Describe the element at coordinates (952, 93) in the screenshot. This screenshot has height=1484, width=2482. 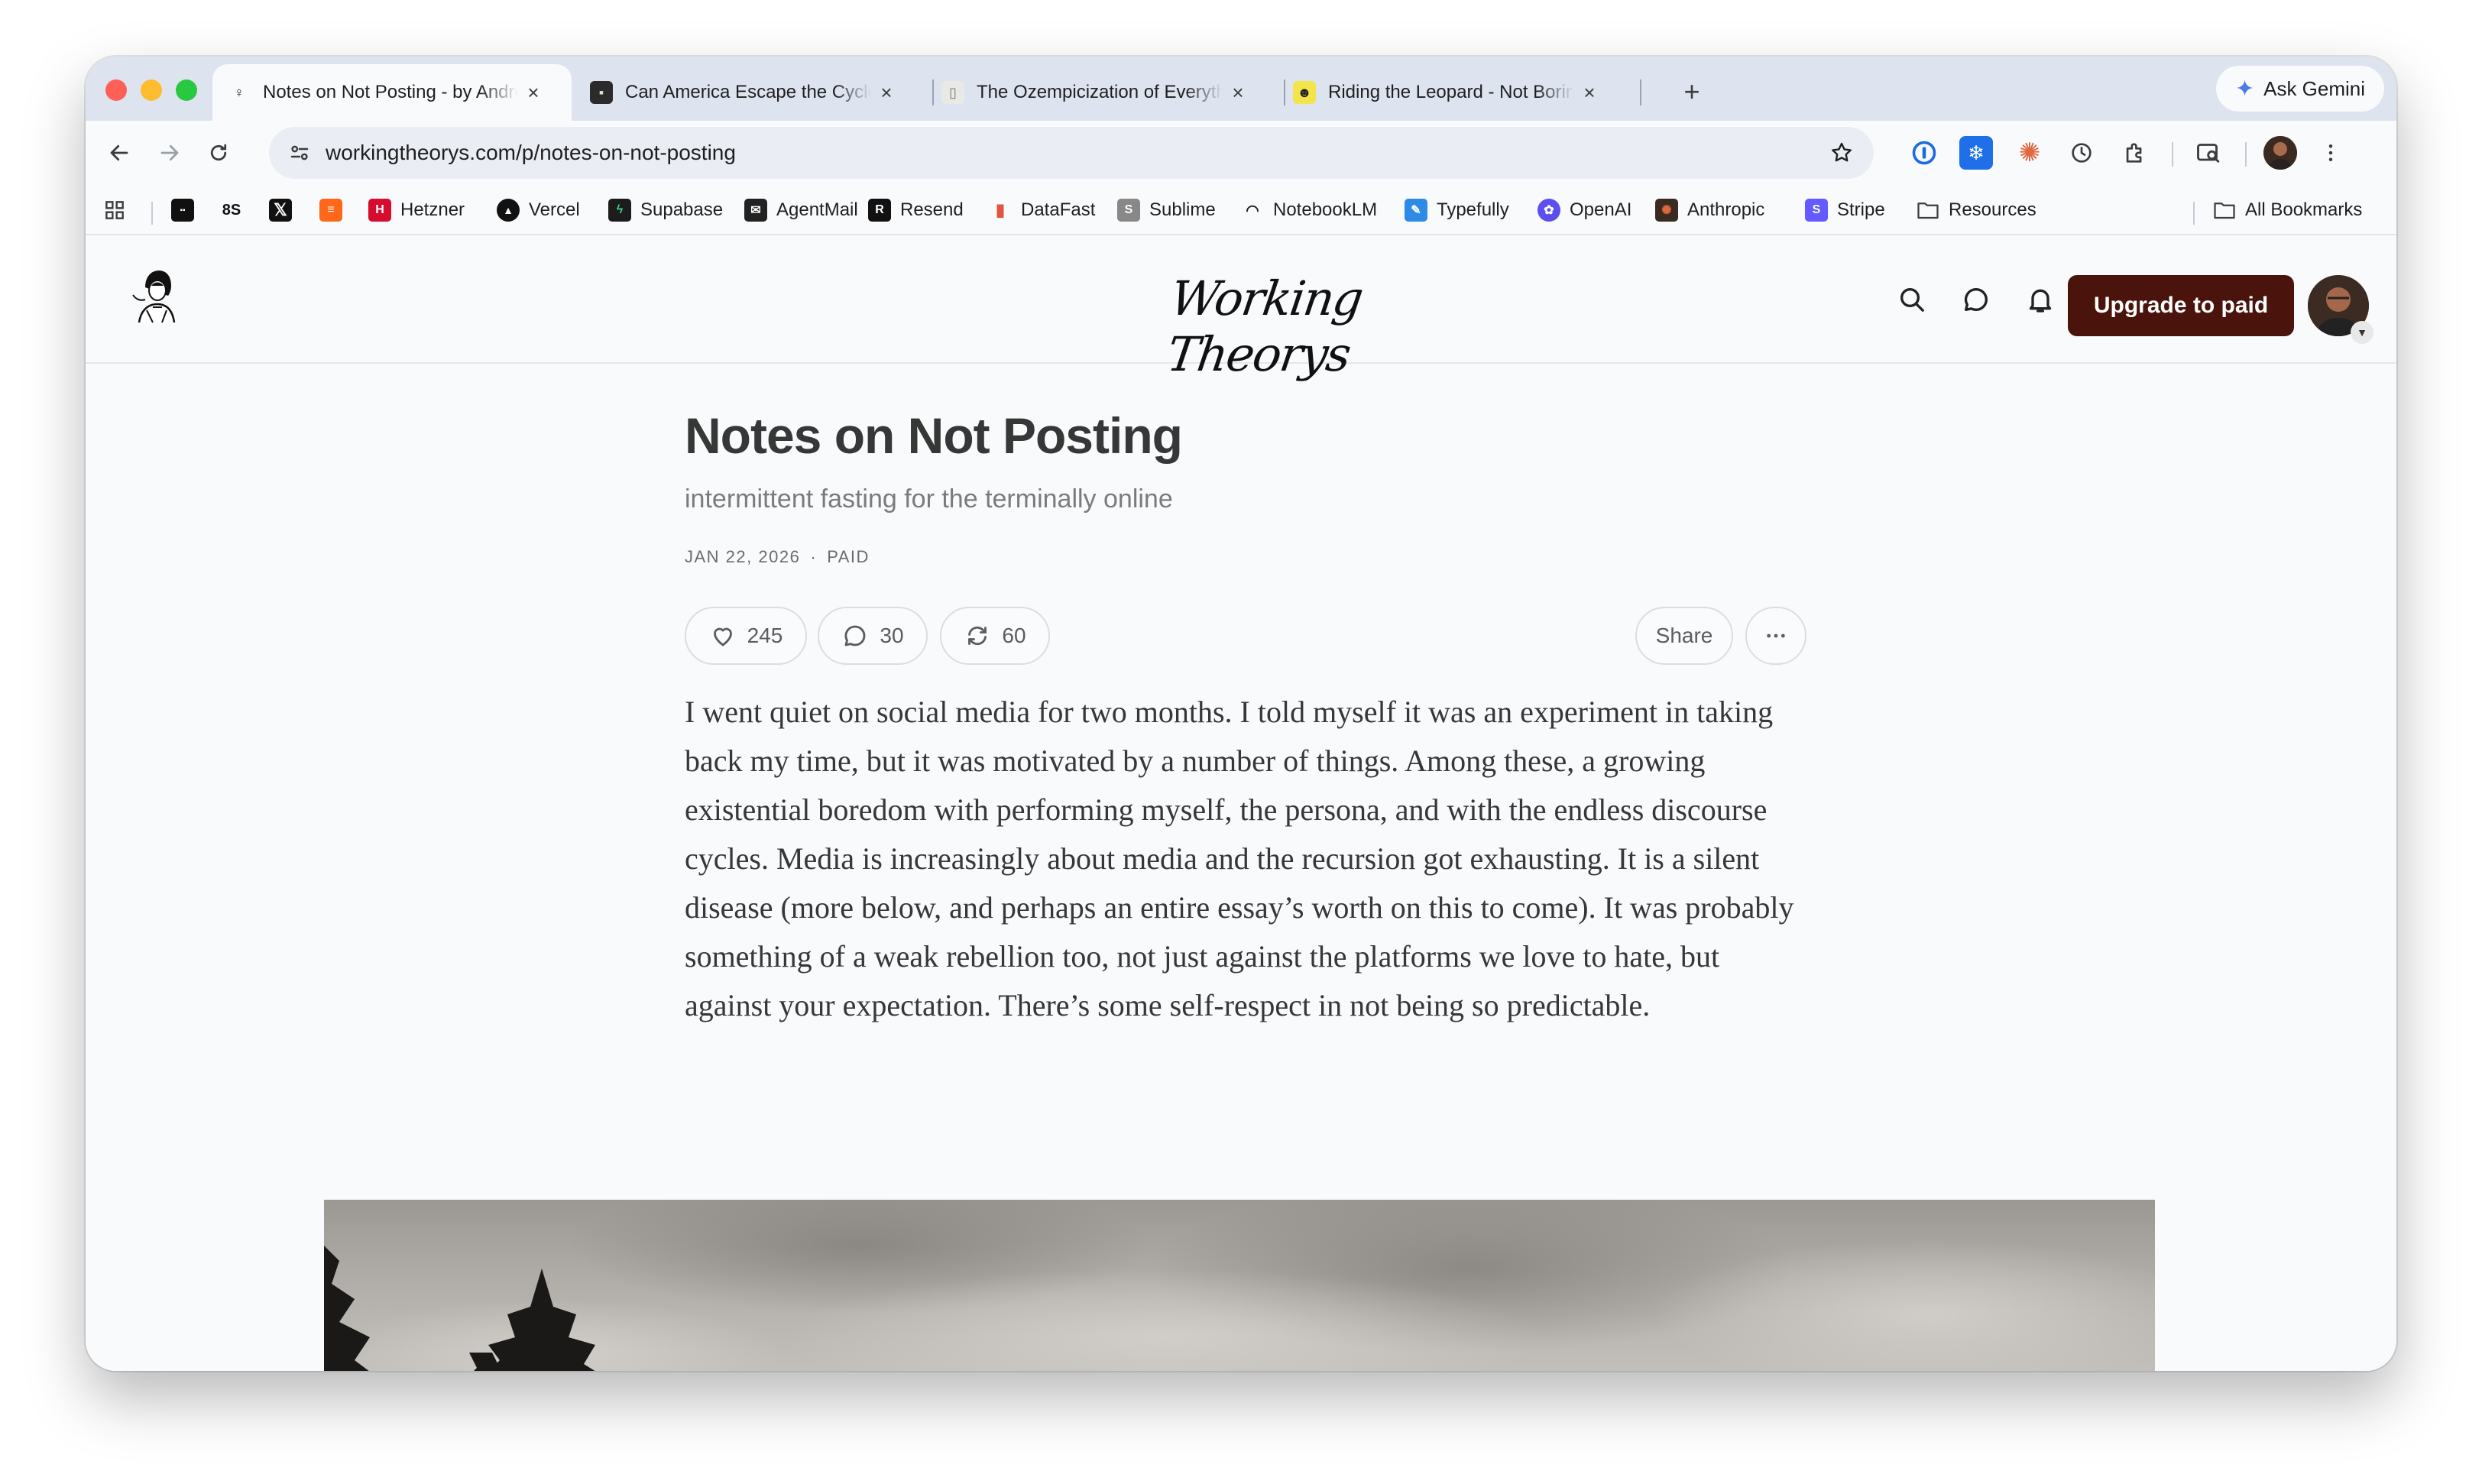
I see `article-favicon-icon: ▯` at that location.